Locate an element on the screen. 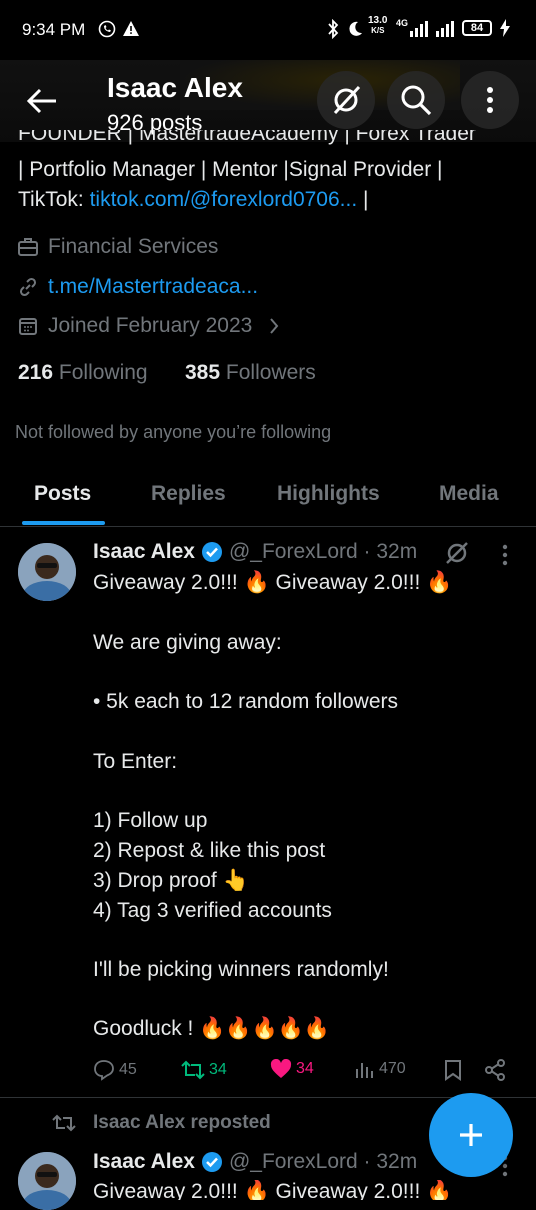 The width and height of the screenshot is (536, 1210). search-button is located at coordinates (416, 100).